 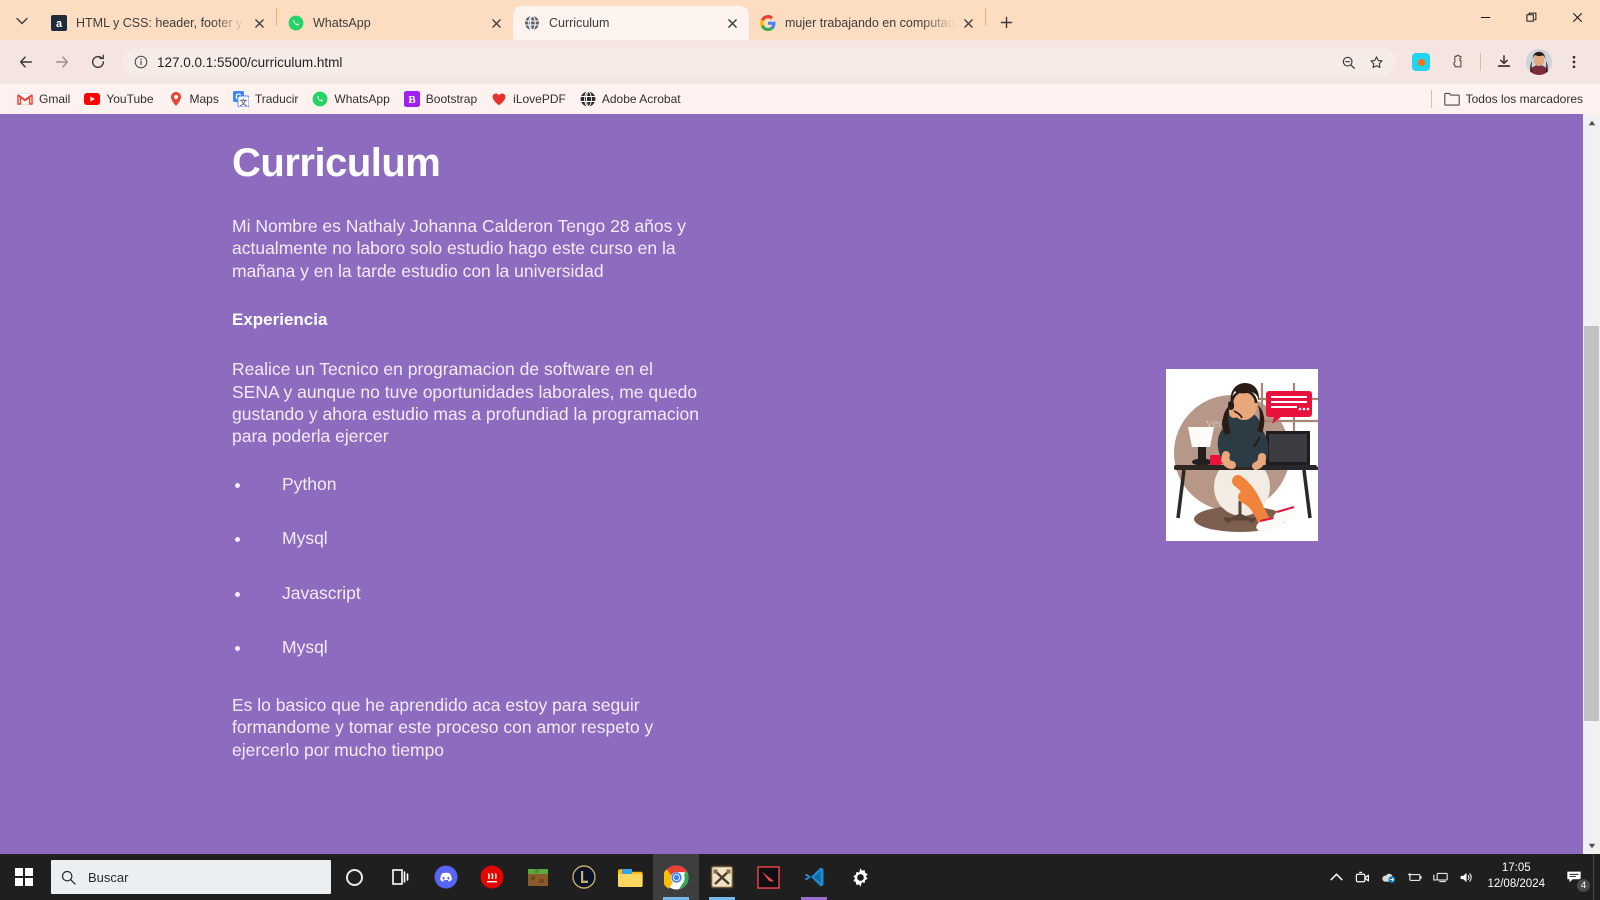 What do you see at coordinates (1591, 845) in the screenshot?
I see `scroll-down-arrow-icon` at bounding box center [1591, 845].